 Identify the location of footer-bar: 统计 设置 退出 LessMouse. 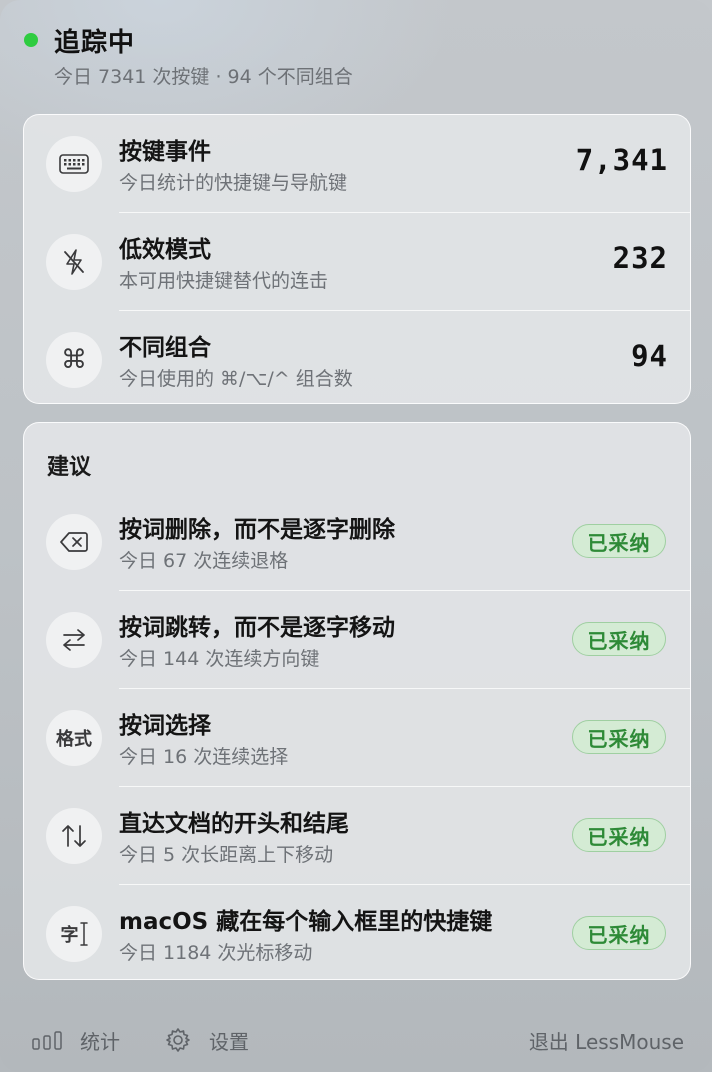
(356, 1040).